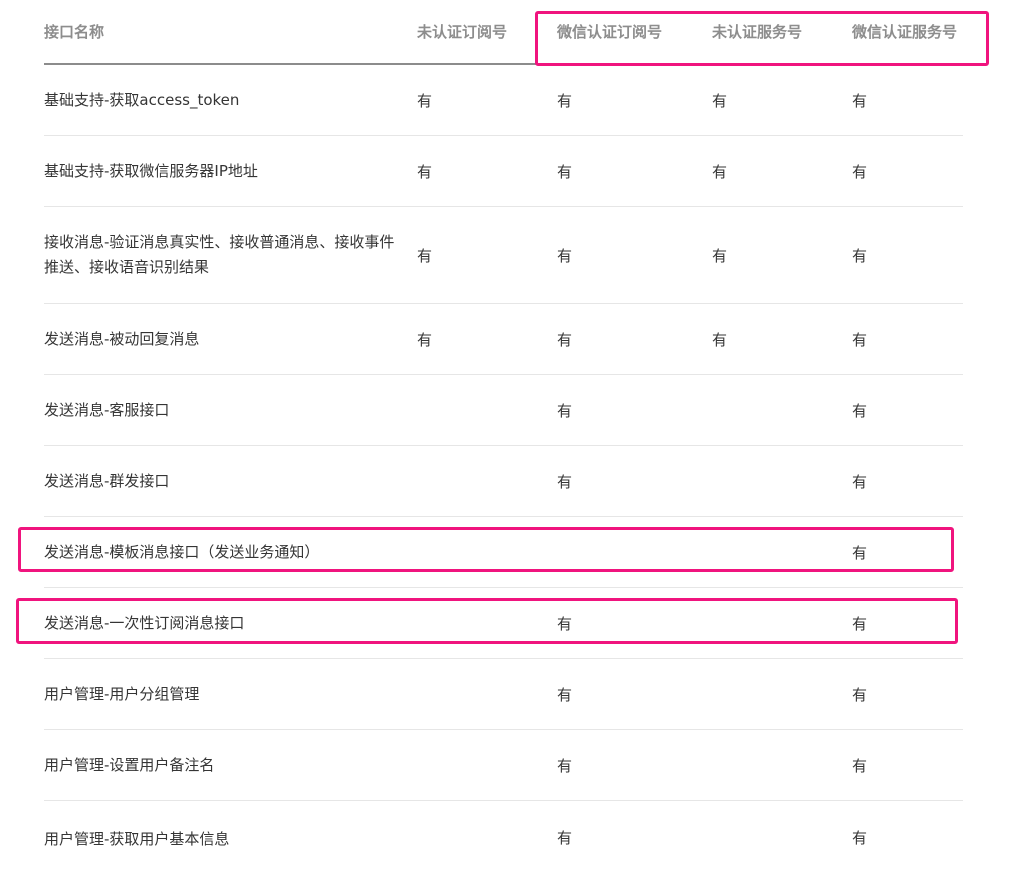 The image size is (1022, 887). What do you see at coordinates (230, 694) in the screenshot?
I see `api-name-cell: 用户管理-用户分组管理` at bounding box center [230, 694].